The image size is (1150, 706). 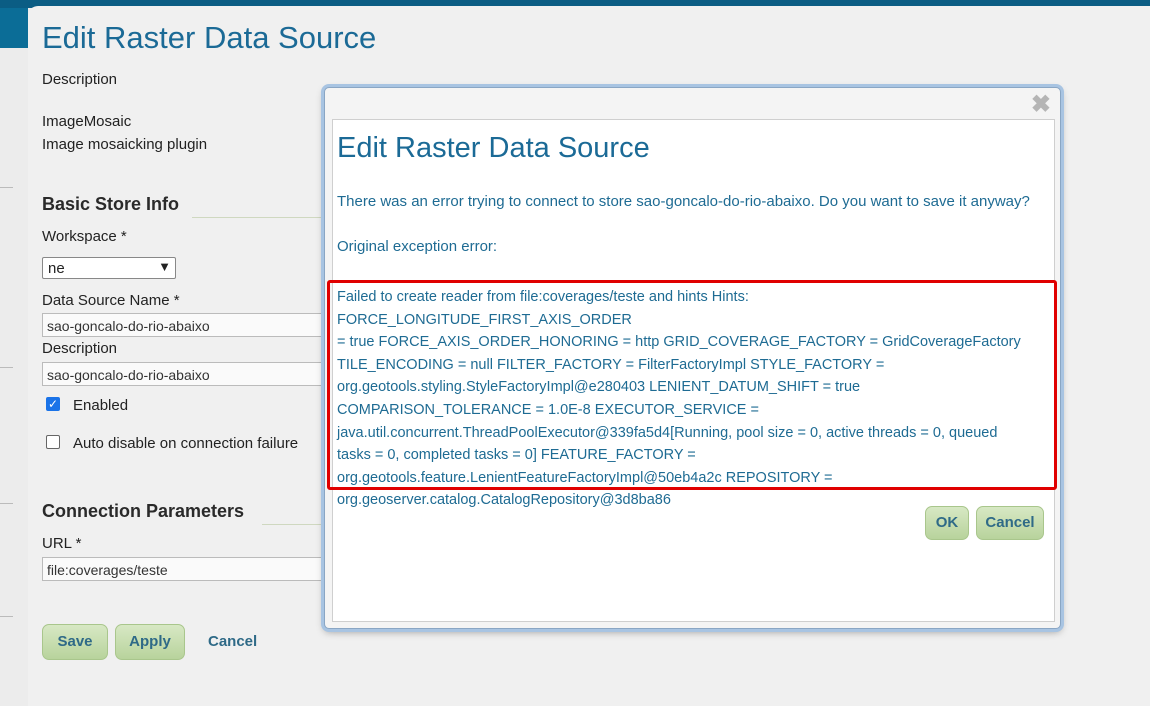 I want to click on dialog-cancel-button: Cancel, so click(x=1010, y=523).